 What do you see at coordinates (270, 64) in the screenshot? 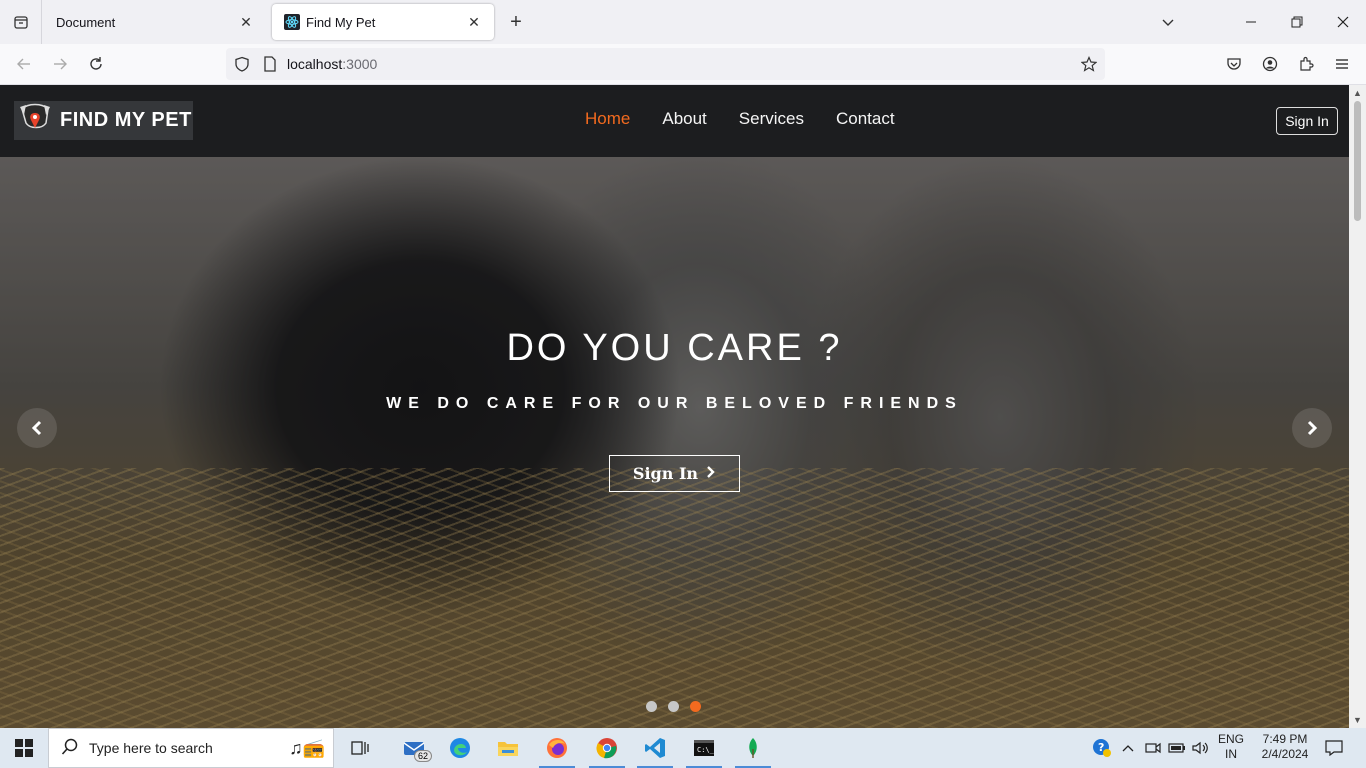
I see `page-icon` at bounding box center [270, 64].